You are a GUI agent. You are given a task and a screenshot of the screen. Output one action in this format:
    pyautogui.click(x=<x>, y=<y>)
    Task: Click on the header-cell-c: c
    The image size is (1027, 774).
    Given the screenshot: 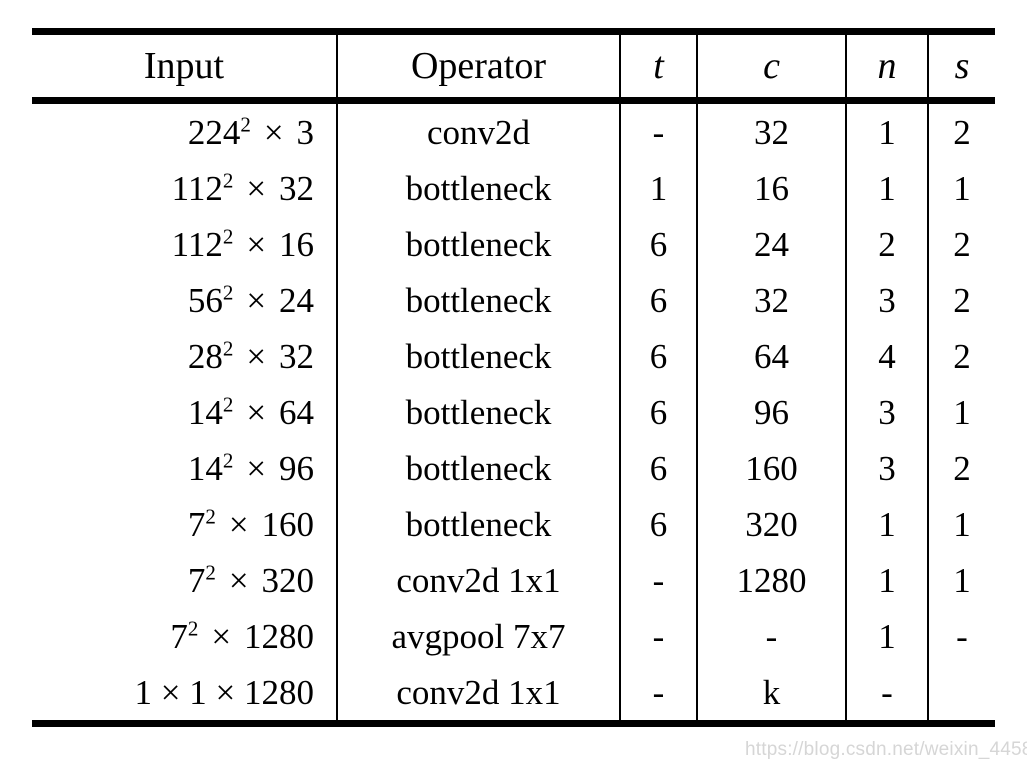 What is the action you would take?
    pyautogui.click(x=771, y=64)
    